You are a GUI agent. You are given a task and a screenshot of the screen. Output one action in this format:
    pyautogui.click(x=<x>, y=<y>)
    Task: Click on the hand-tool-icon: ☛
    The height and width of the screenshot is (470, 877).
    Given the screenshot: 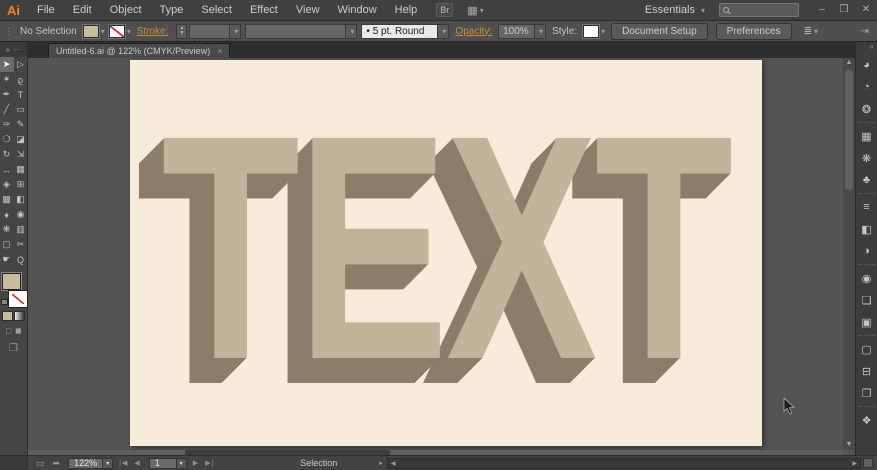 What is the action you would take?
    pyautogui.click(x=7, y=259)
    